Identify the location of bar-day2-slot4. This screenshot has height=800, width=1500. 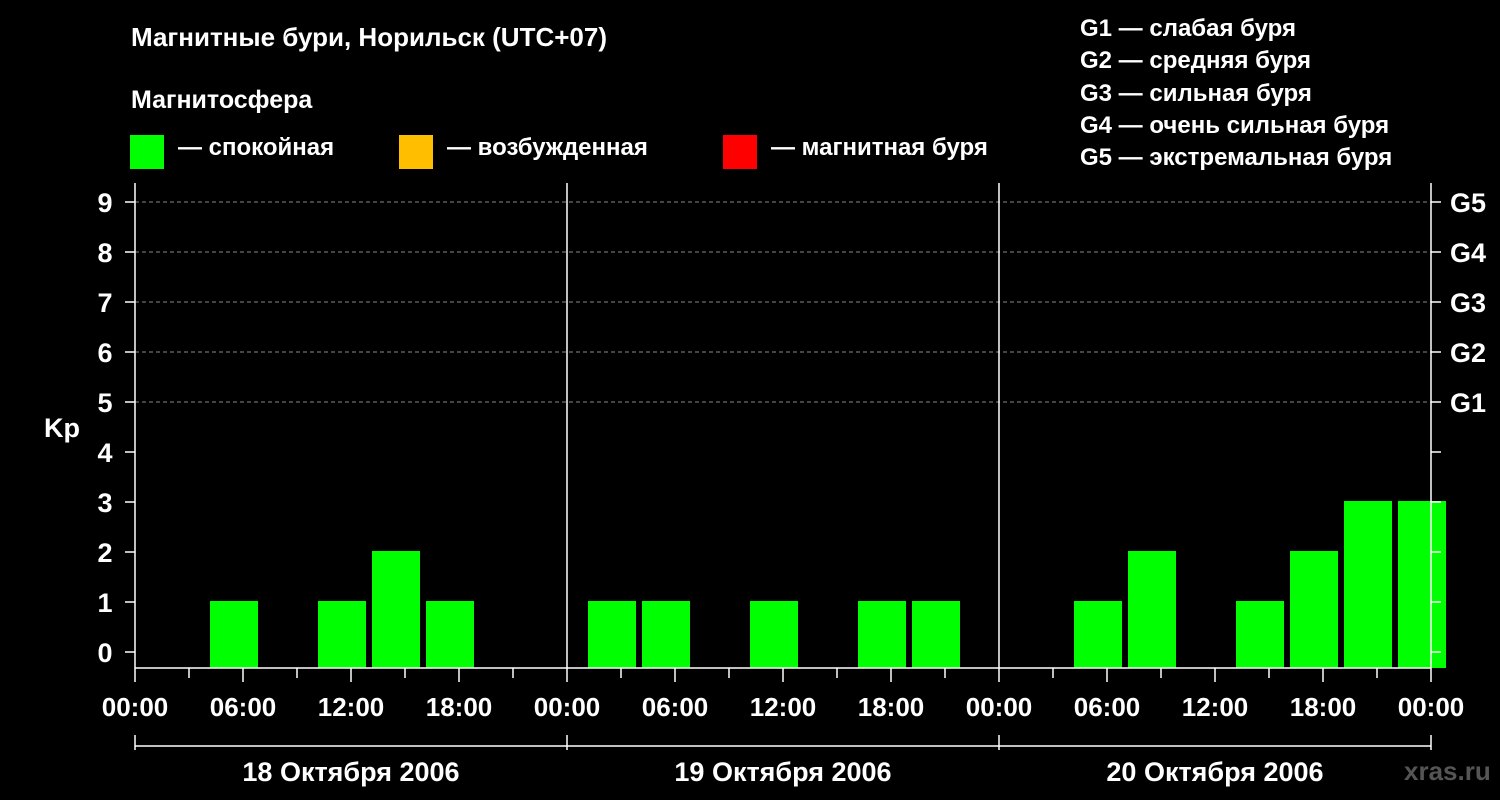
(774, 634).